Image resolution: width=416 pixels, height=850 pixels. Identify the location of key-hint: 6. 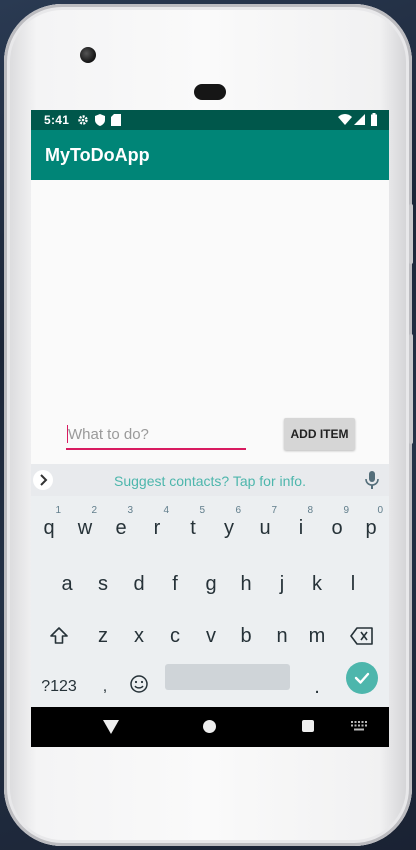
(238, 510).